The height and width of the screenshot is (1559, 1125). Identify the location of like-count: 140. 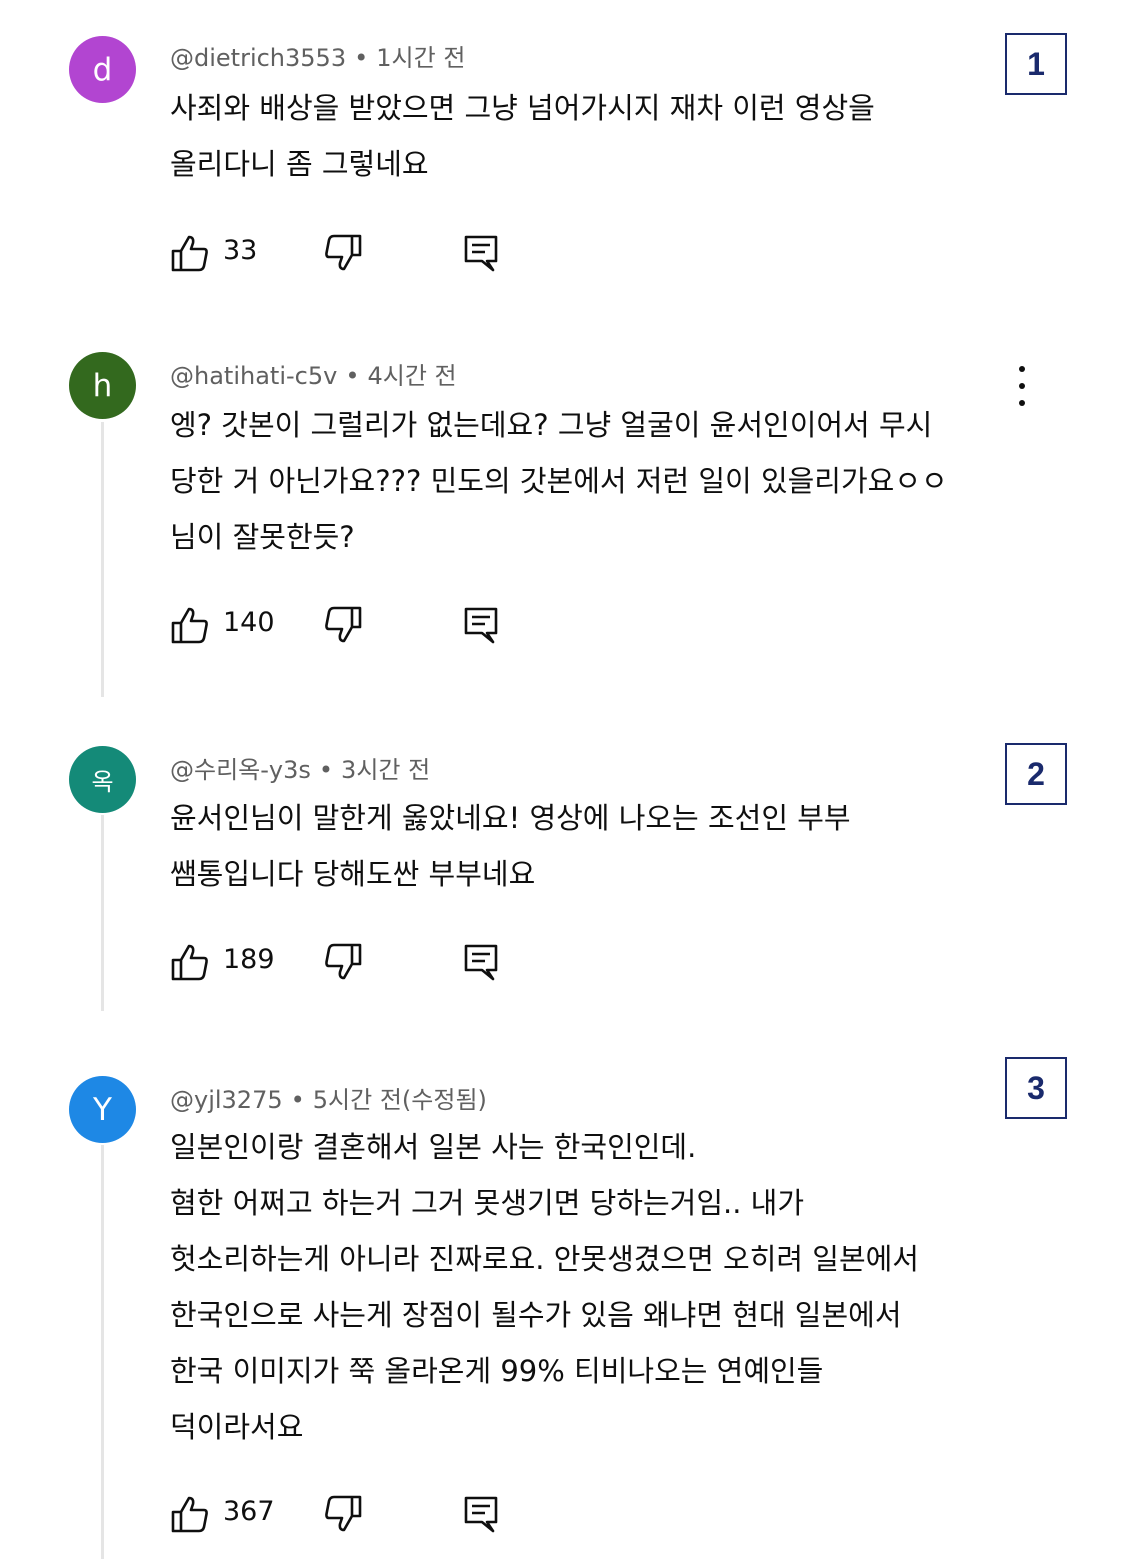
(249, 622).